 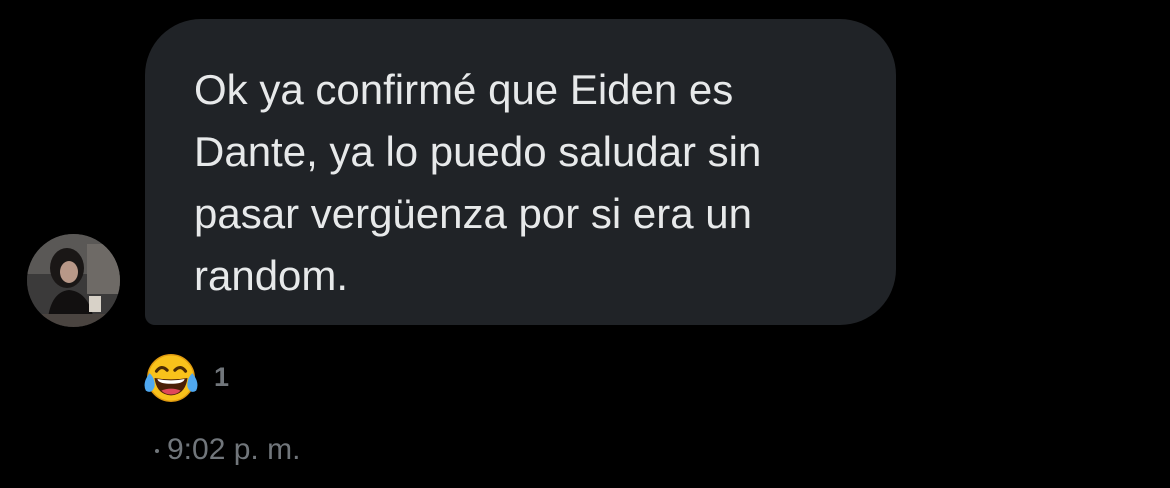 I want to click on message-timestamp: 9:02 p. m., so click(x=227, y=450).